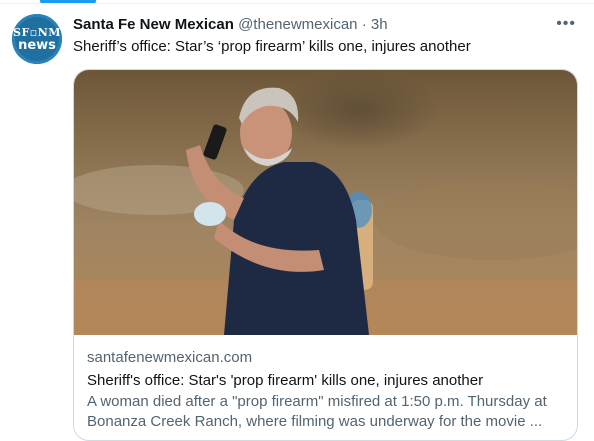  I want to click on avatar: SF▫NM news, so click(37, 39).